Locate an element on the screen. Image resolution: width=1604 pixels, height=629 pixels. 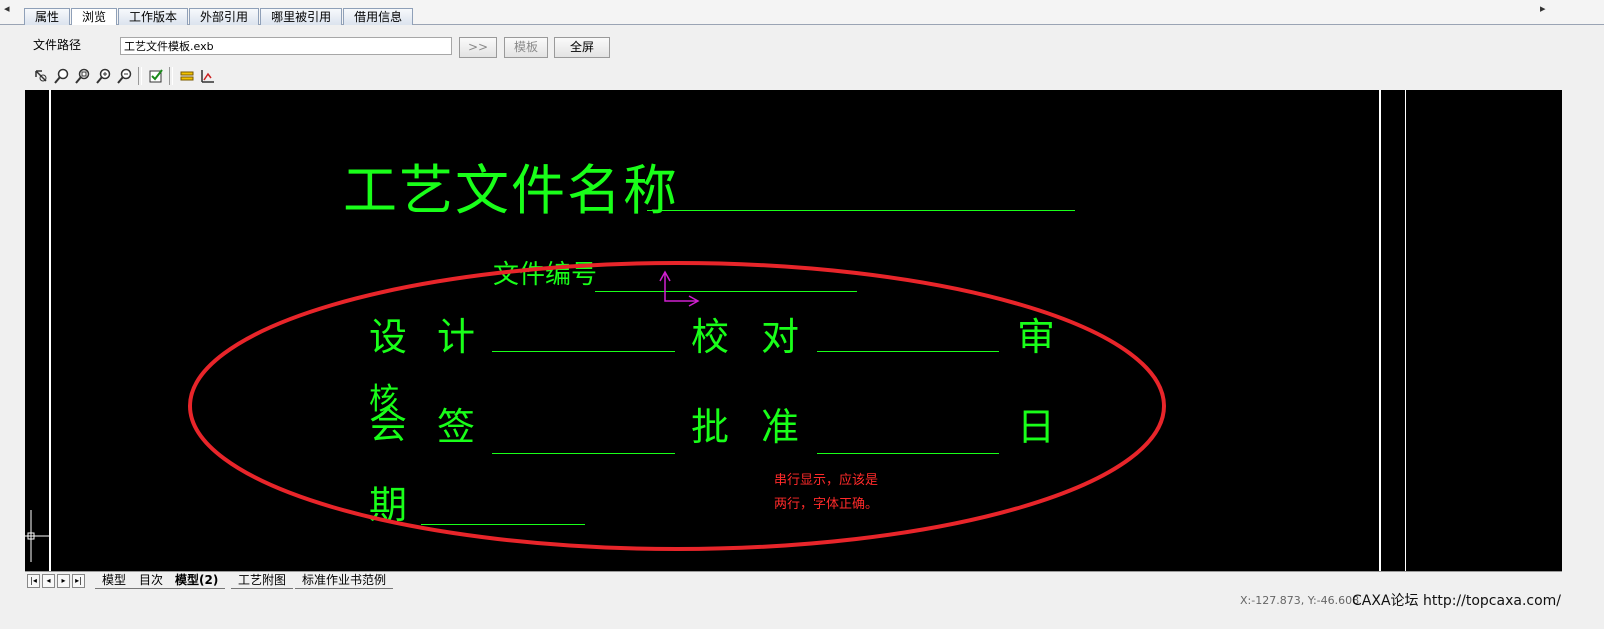
zoom-icon is located at coordinates (61, 76).